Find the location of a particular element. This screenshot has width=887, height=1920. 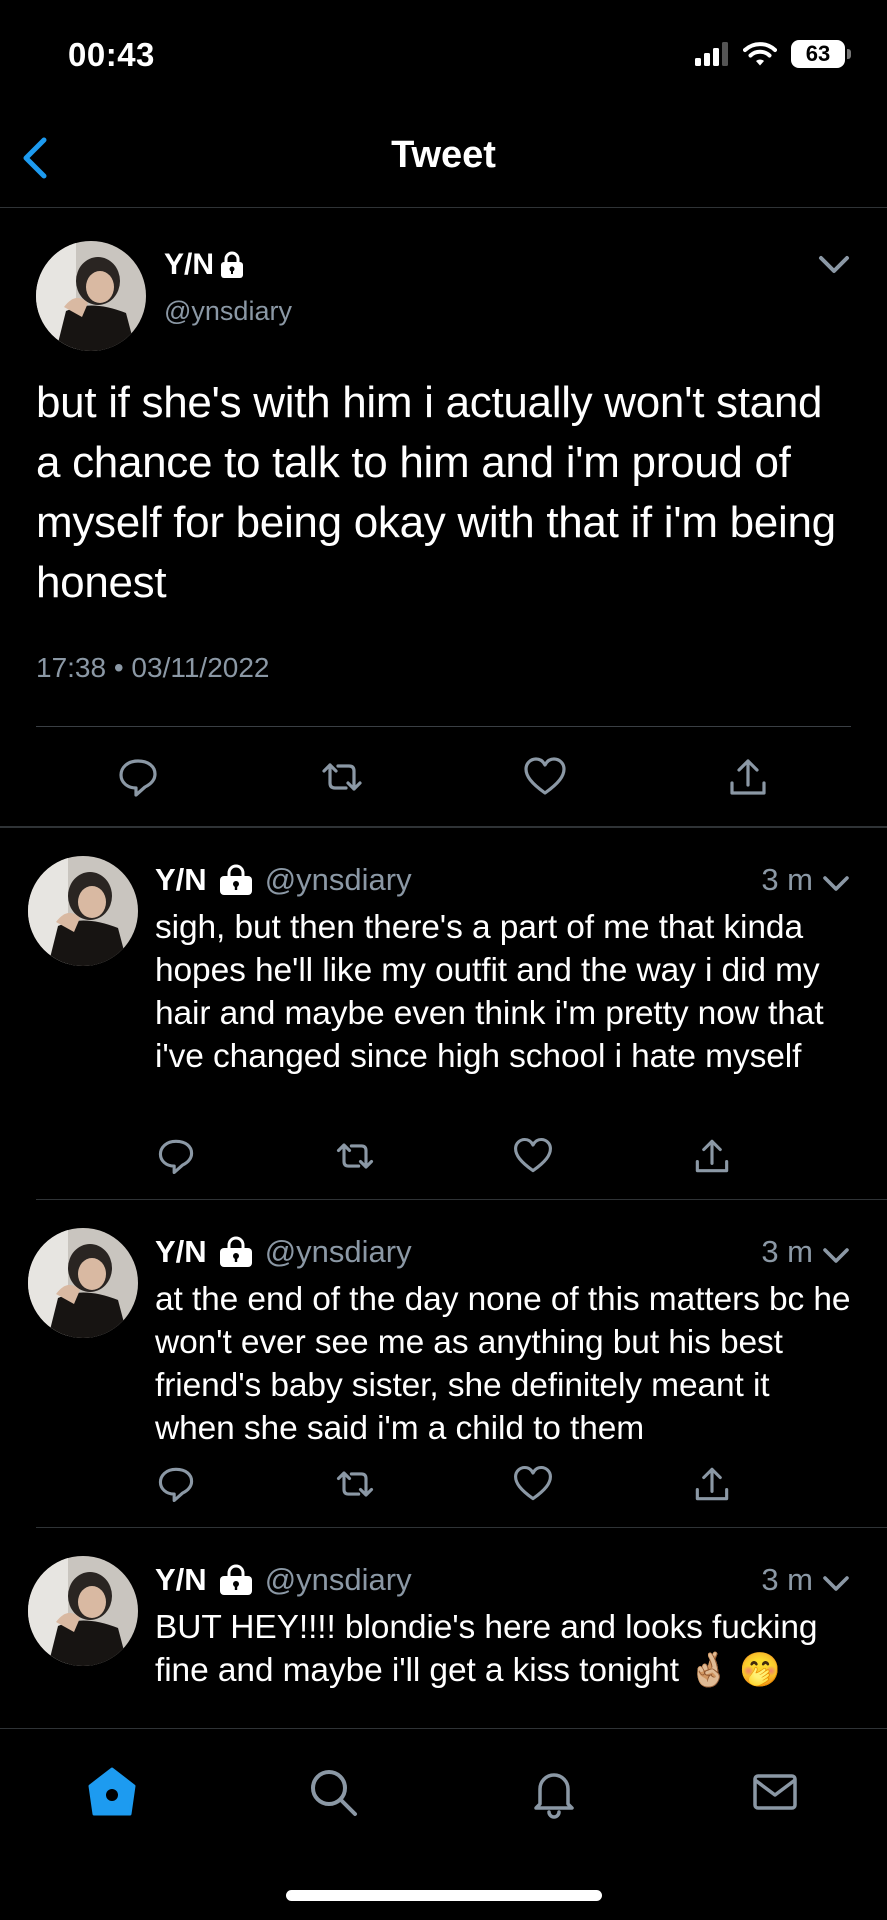

status-time: 00:43 is located at coordinates (111, 54).